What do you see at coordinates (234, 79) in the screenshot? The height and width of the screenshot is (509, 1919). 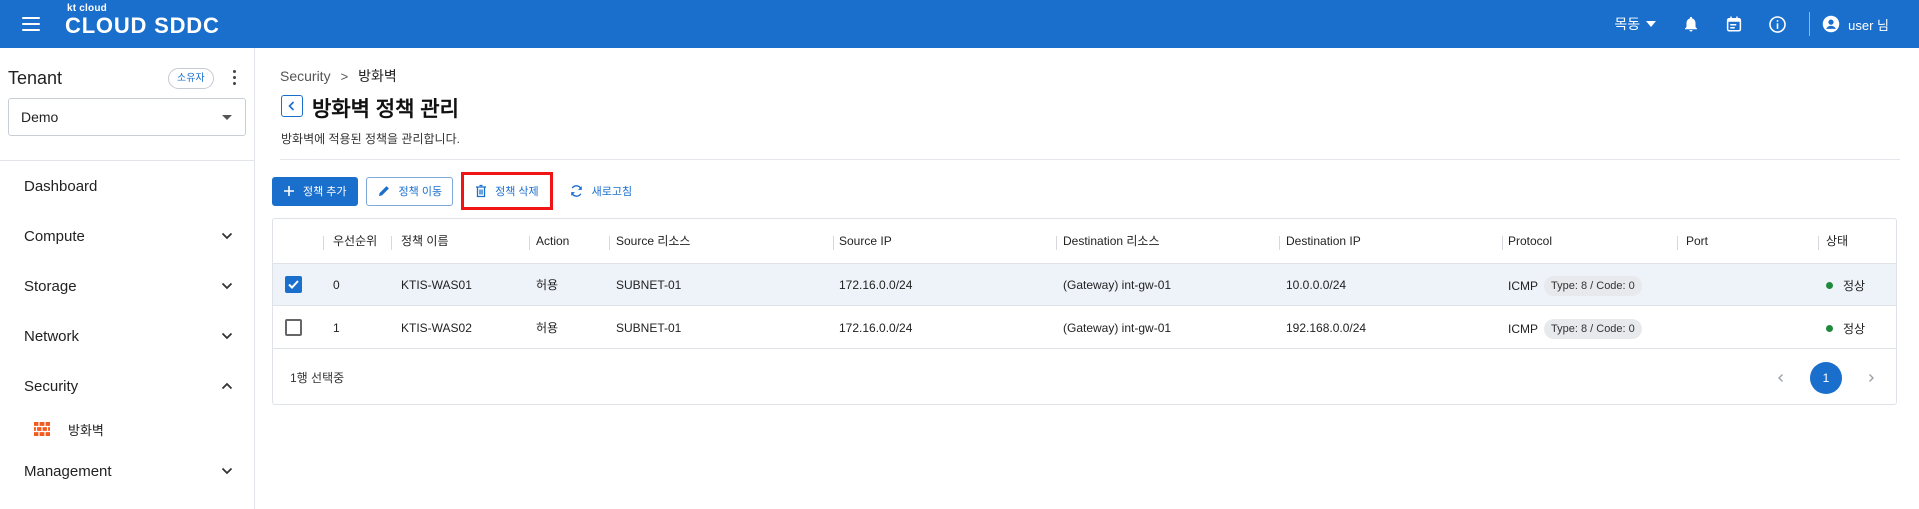 I see `more-vertical-icon` at bounding box center [234, 79].